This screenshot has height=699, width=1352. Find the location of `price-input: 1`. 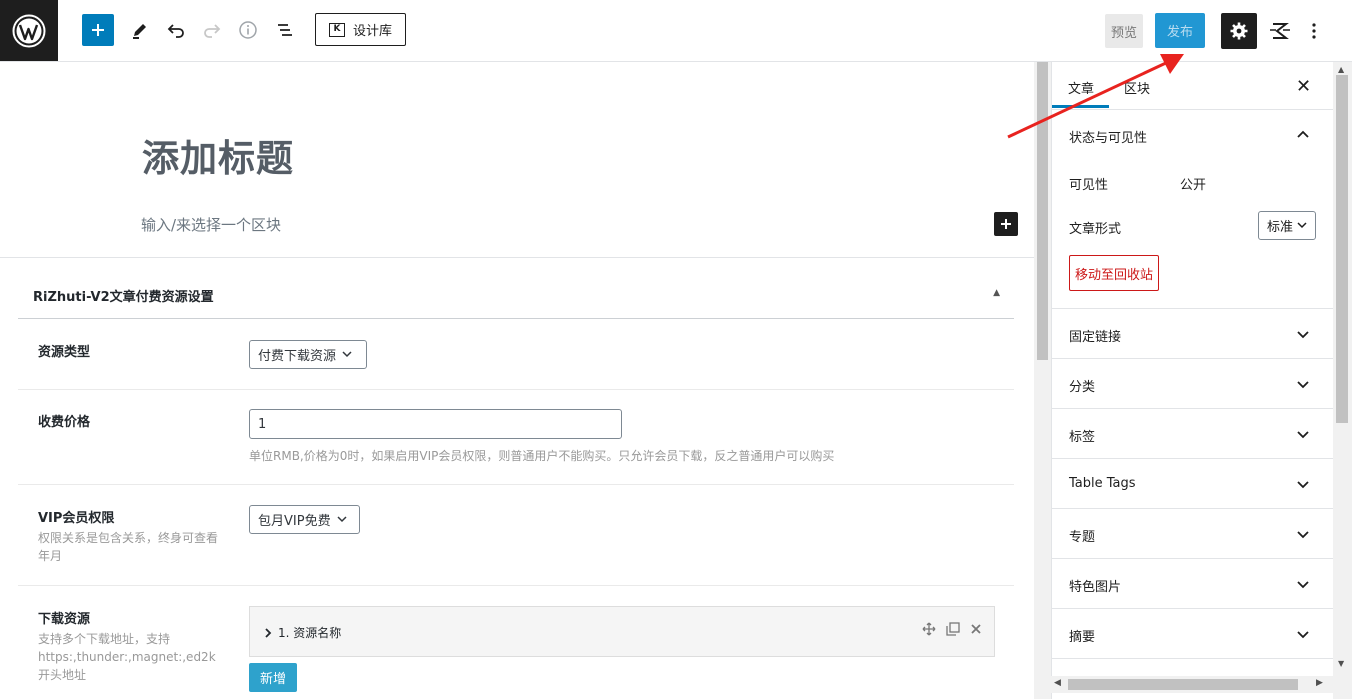

price-input: 1 is located at coordinates (435, 424).